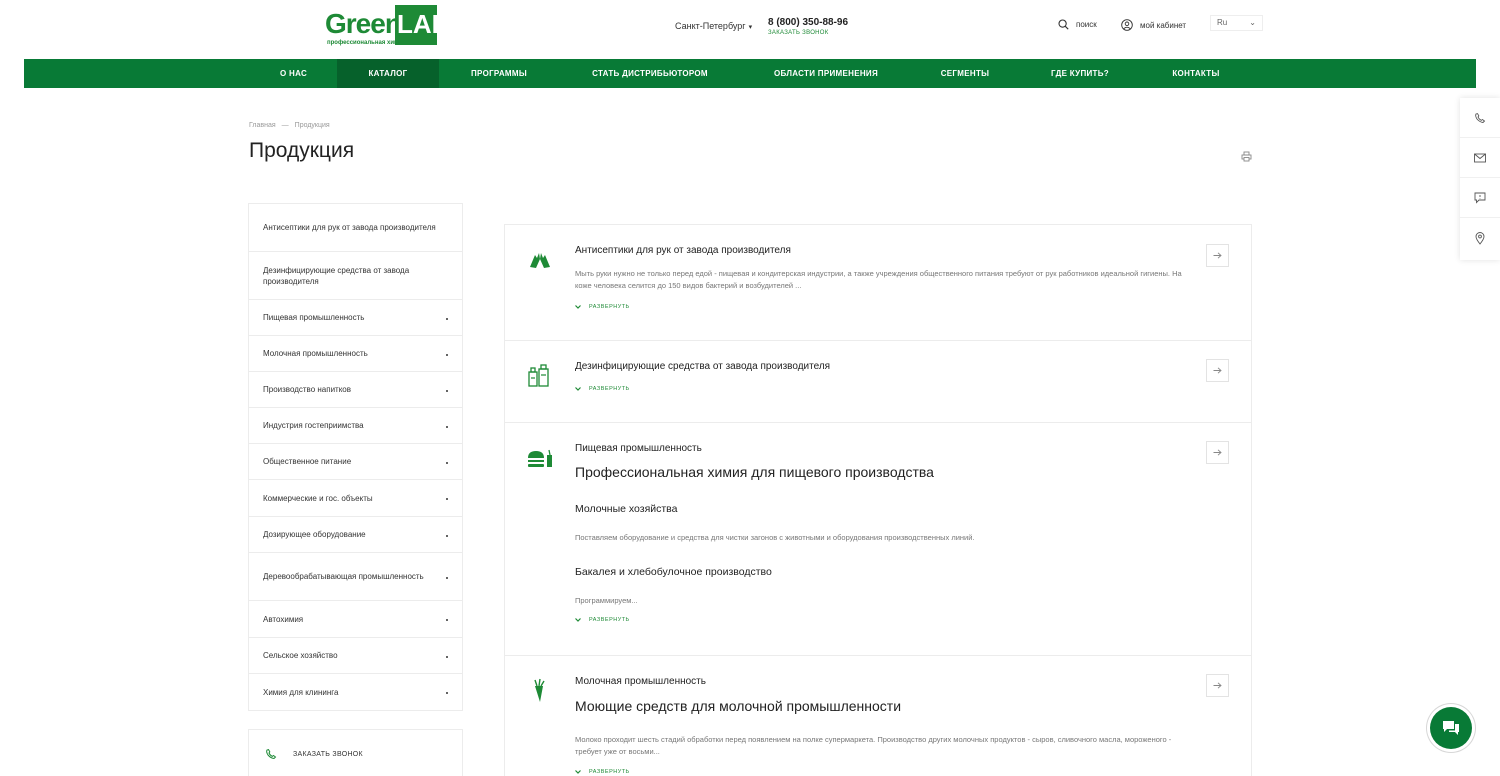  I want to click on sidebar-item: Автохимия, so click(355, 619).